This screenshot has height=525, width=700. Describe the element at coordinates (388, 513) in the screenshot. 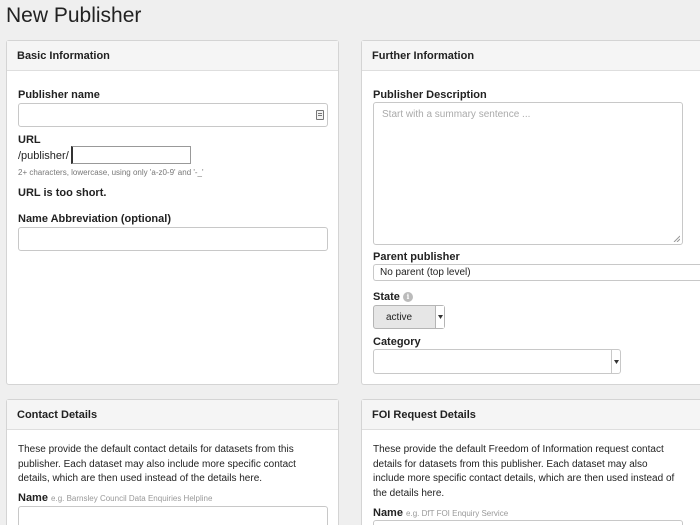

I see `foi-name-label-text: Name` at that location.